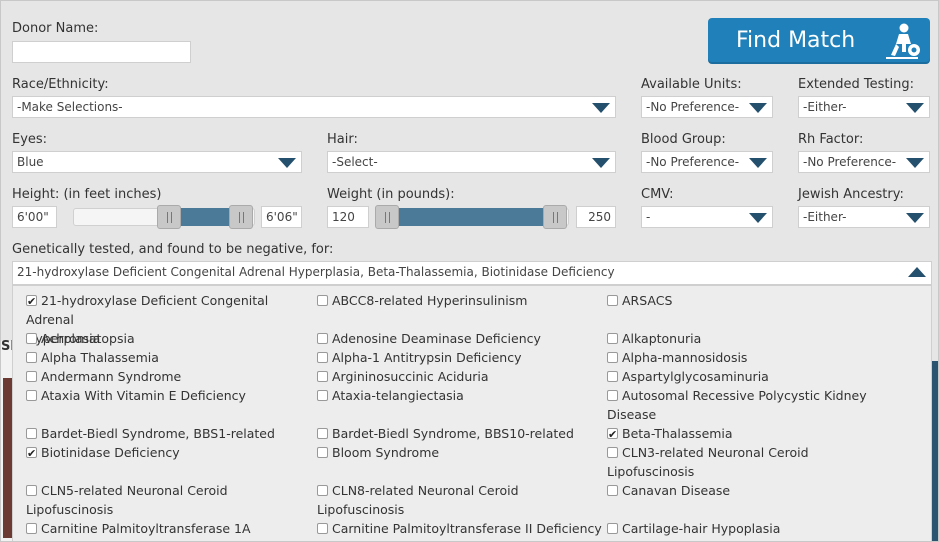 The height and width of the screenshot is (542, 939). I want to click on genetic-option-label-cont: Disease, so click(632, 414).